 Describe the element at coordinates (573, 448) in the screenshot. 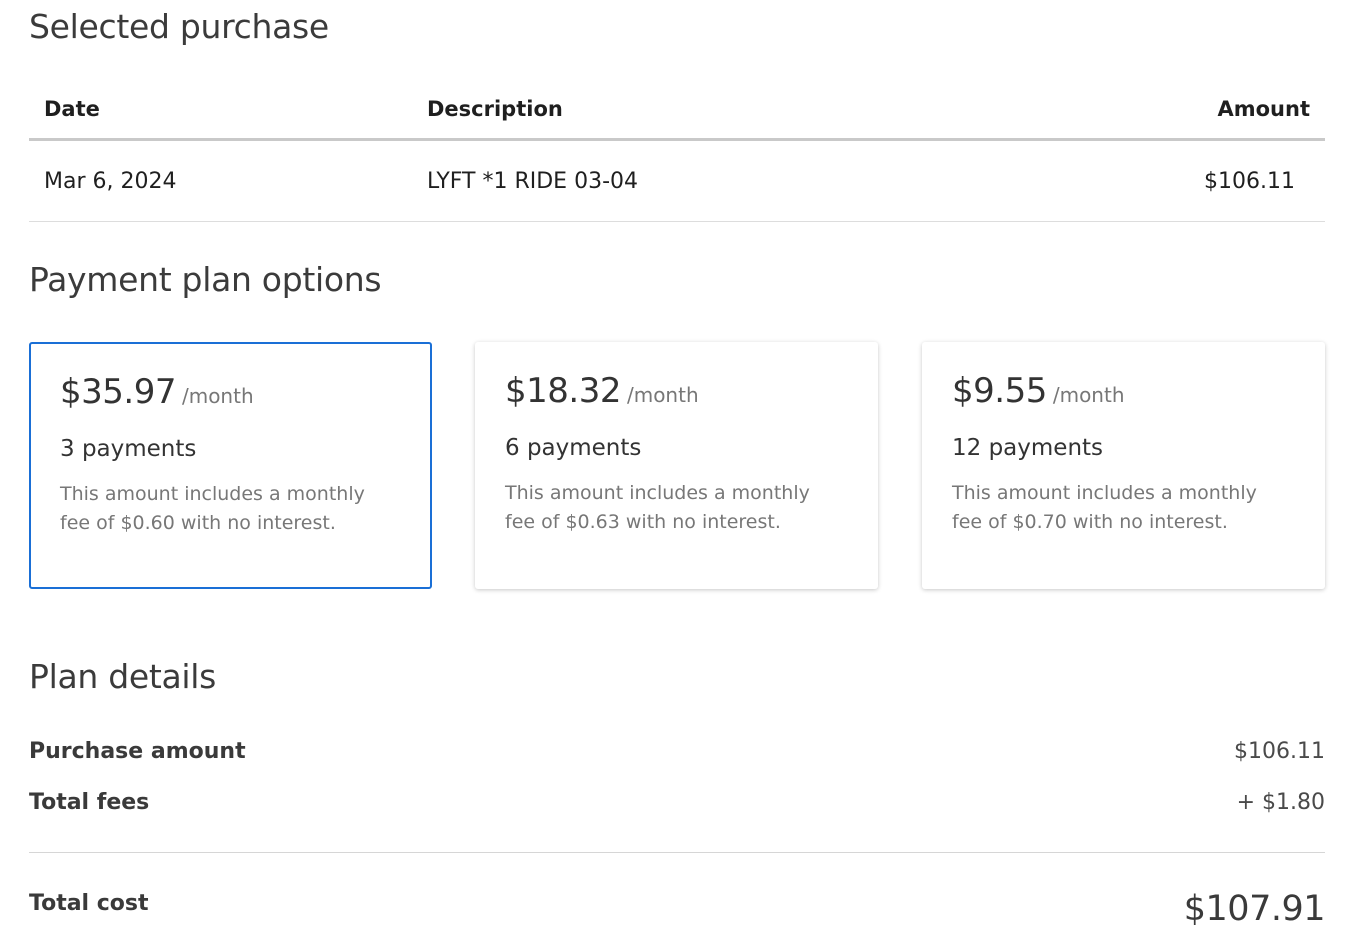

I see `payment-count: 6 payments` at that location.